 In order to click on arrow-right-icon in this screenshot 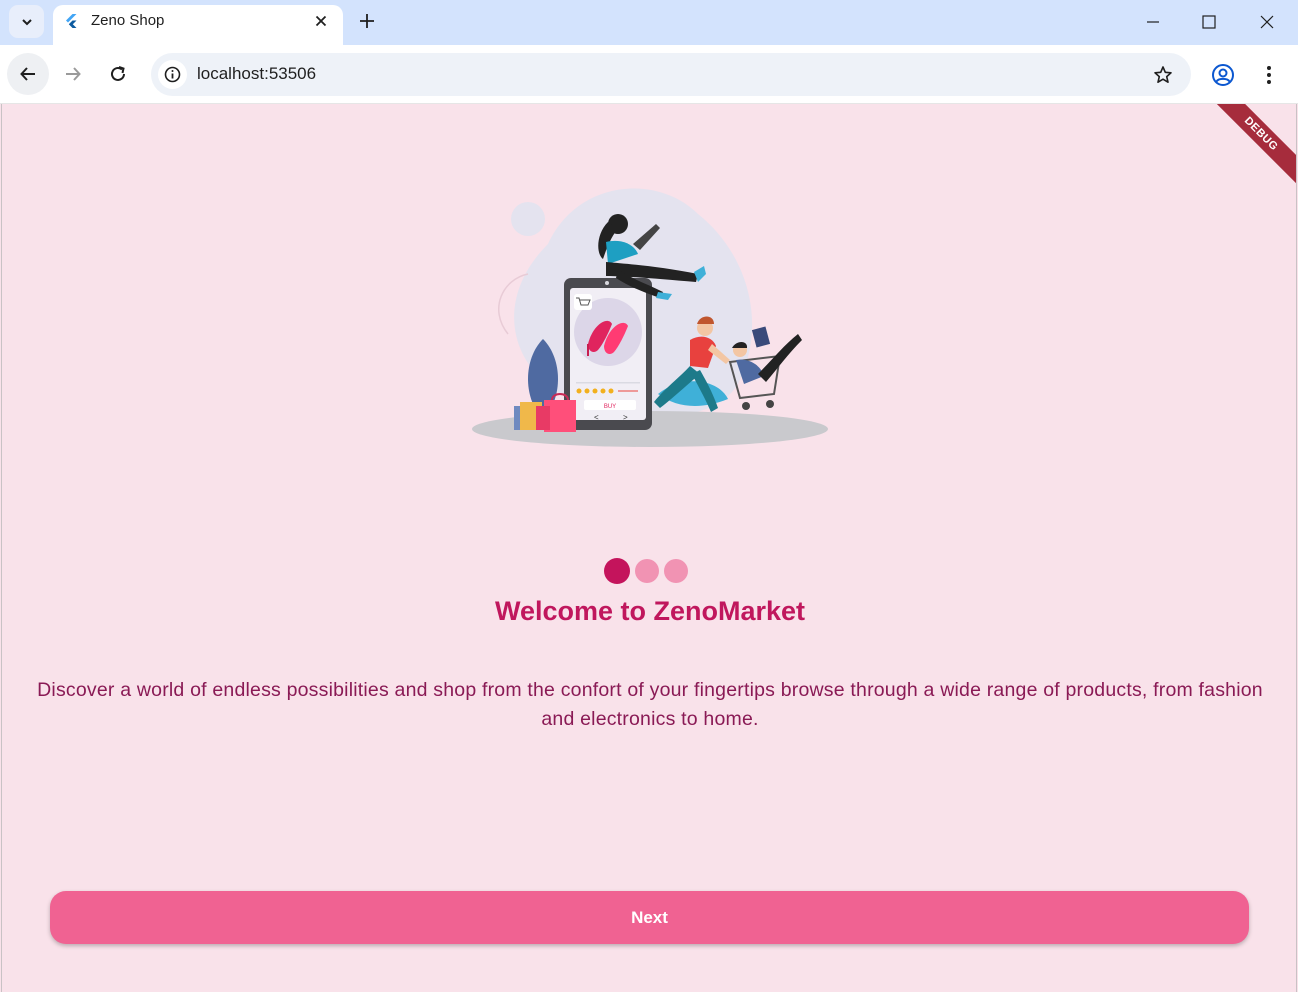, I will do `click(73, 74)`.